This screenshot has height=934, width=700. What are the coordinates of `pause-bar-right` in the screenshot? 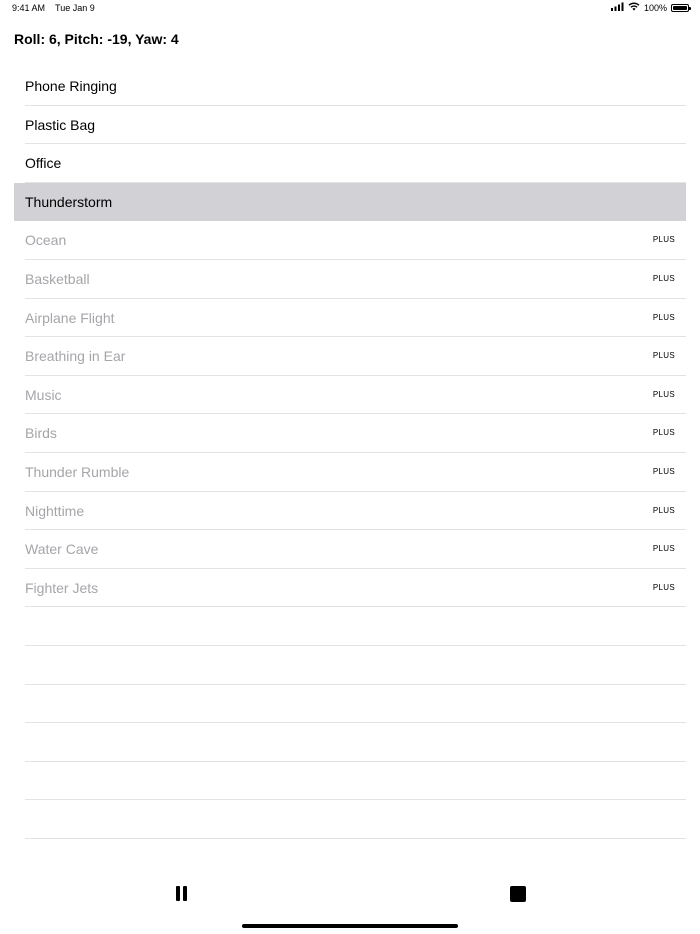 It's located at (185, 893).